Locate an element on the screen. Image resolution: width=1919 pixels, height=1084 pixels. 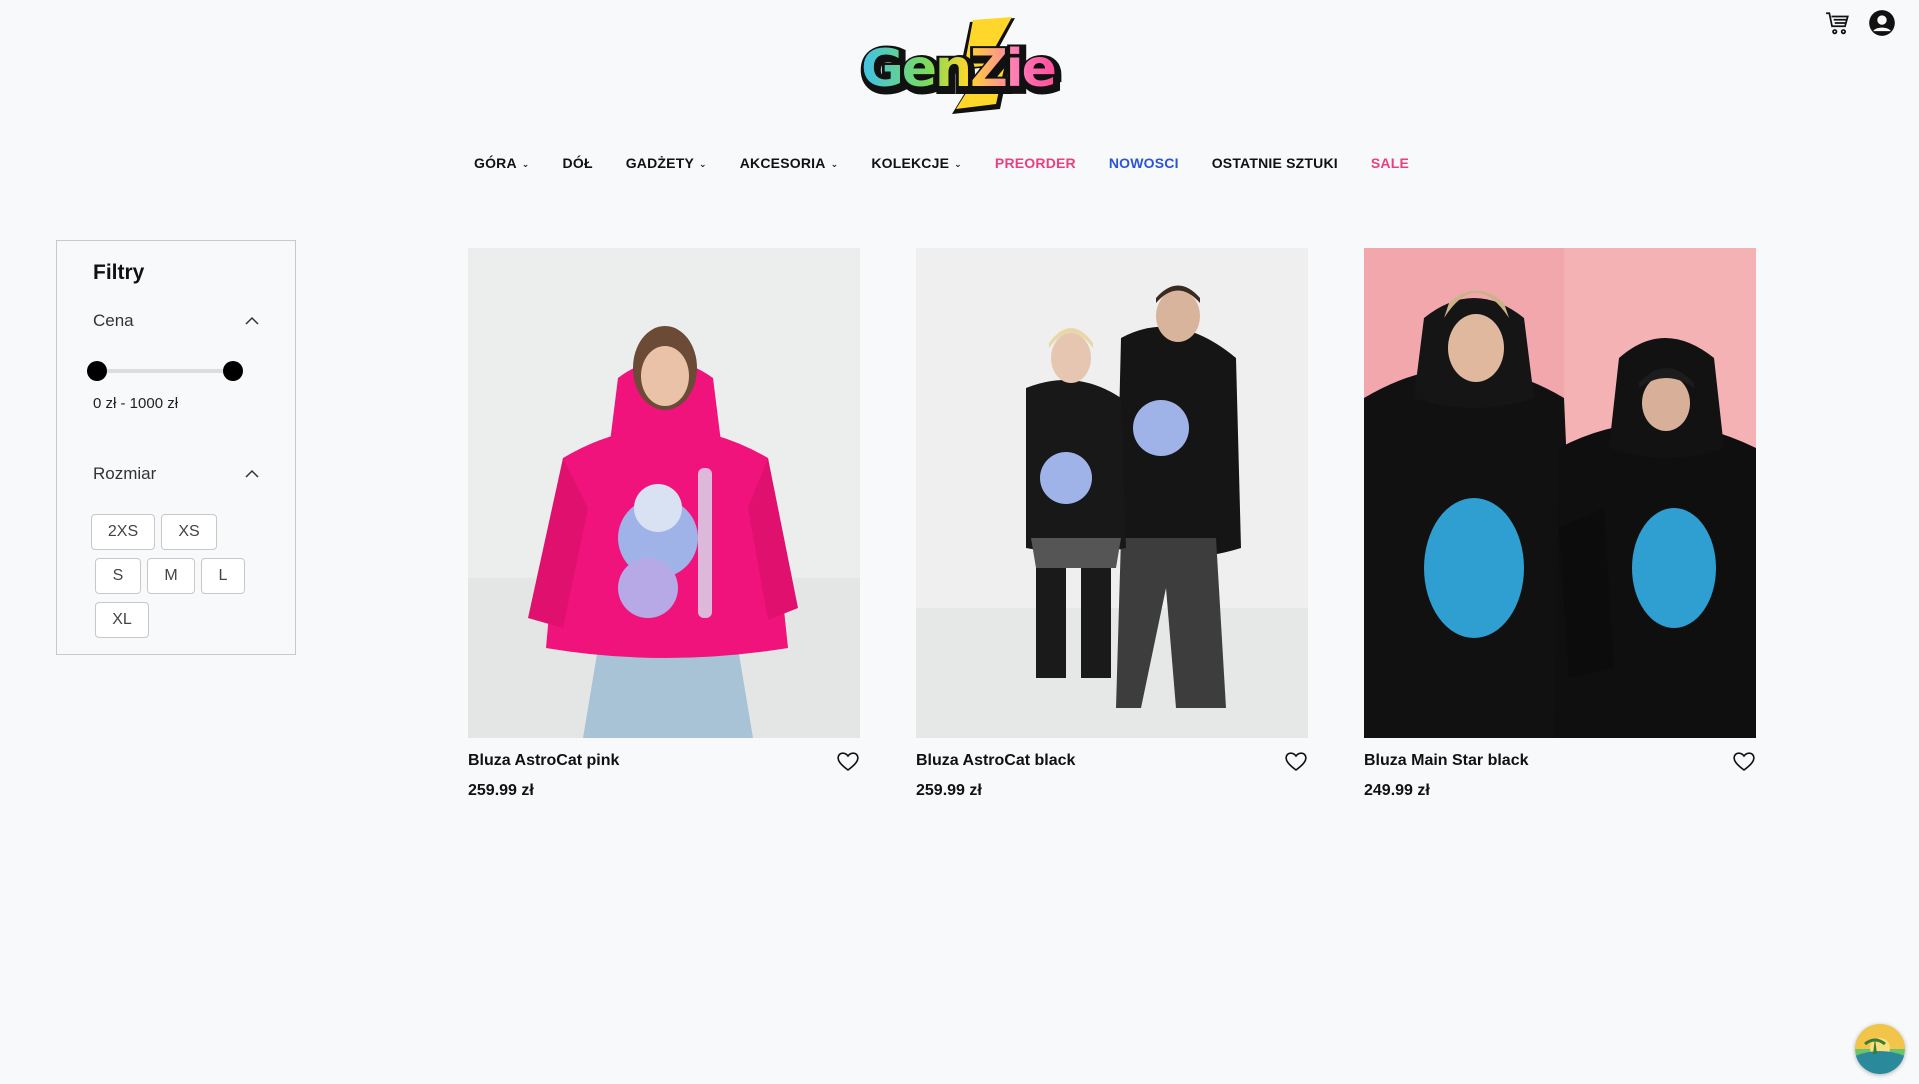
nav-item-label: DÓŁ is located at coordinates (577, 163).